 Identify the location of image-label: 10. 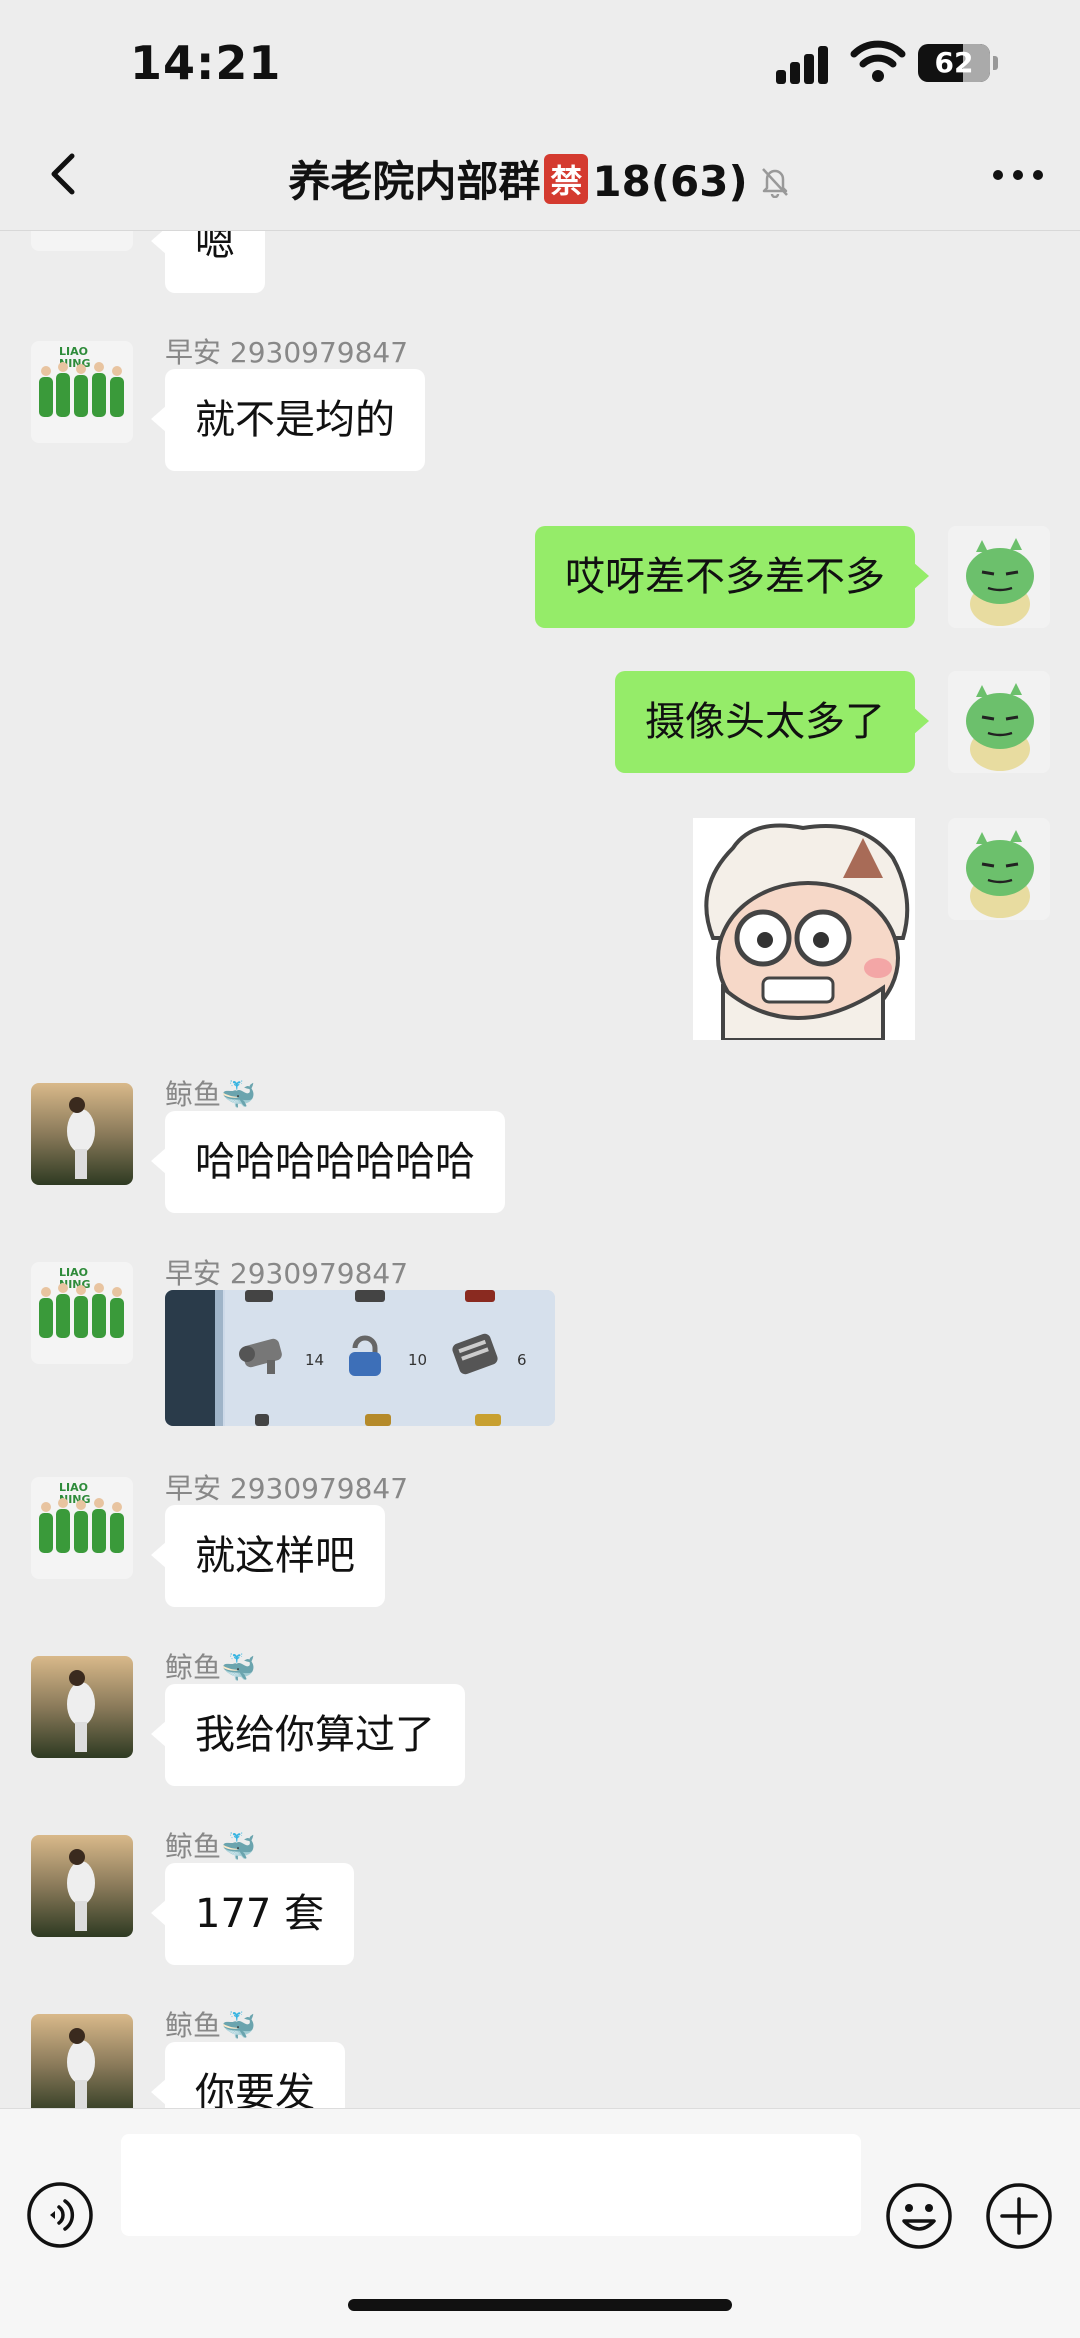
(417, 1360).